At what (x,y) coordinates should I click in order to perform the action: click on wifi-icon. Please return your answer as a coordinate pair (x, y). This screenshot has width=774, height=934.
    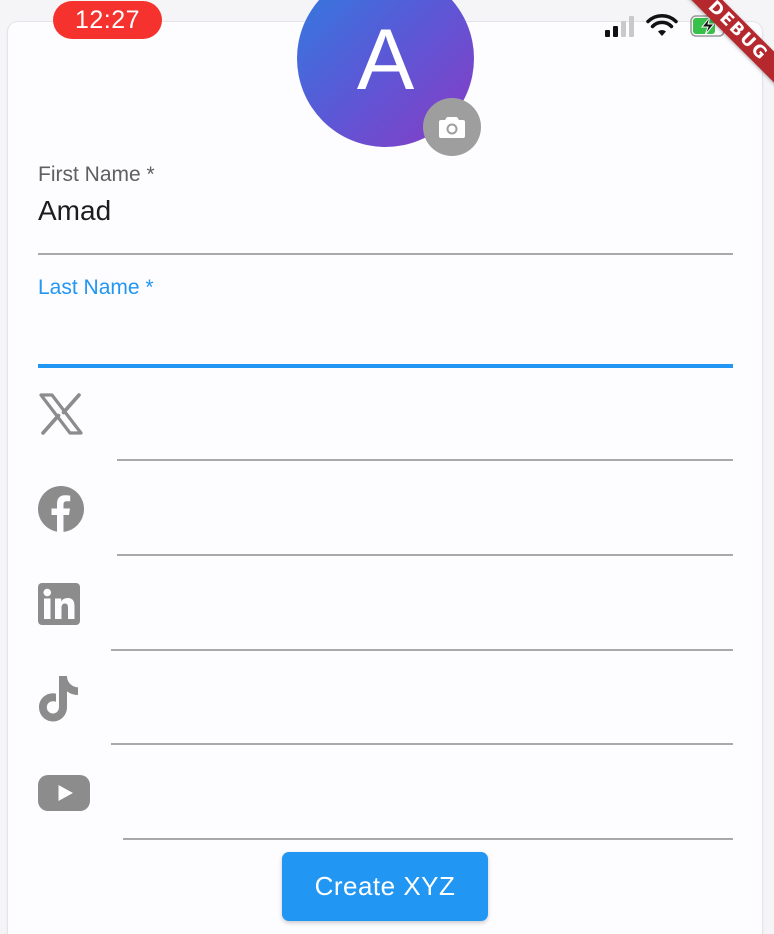
    Looking at the image, I should click on (662, 25).